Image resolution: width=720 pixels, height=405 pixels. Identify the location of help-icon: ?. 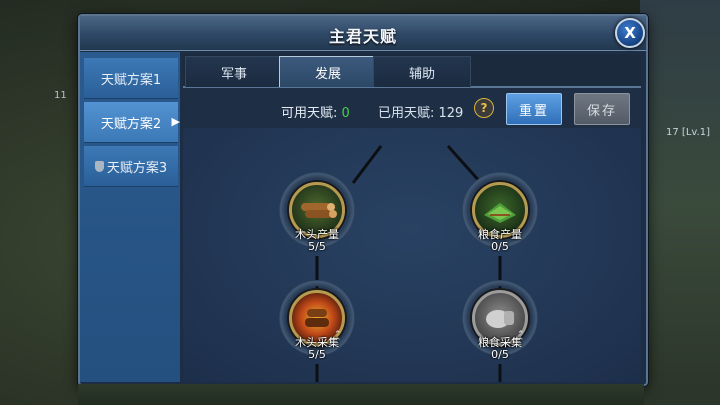
(484, 108).